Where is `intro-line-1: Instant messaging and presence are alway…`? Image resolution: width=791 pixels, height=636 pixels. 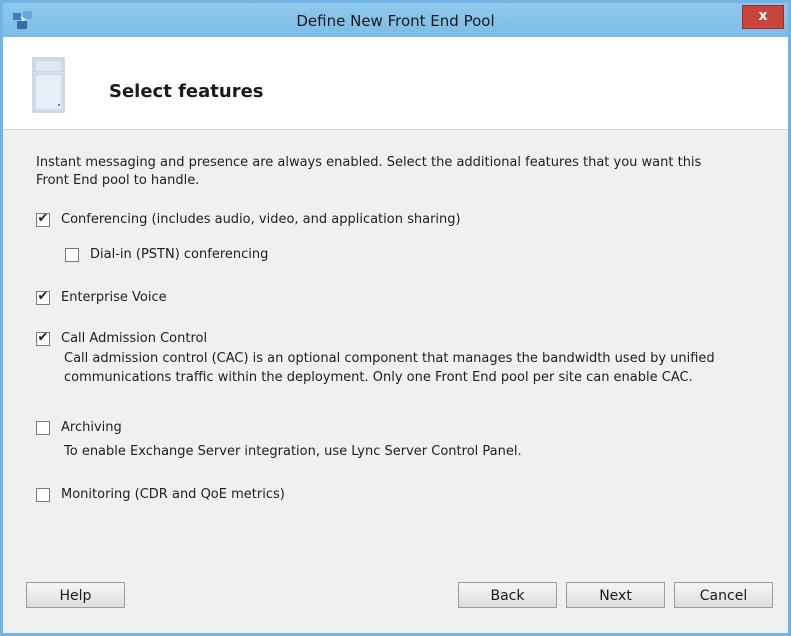 intro-line-1: Instant messaging and presence are alway… is located at coordinates (369, 162).